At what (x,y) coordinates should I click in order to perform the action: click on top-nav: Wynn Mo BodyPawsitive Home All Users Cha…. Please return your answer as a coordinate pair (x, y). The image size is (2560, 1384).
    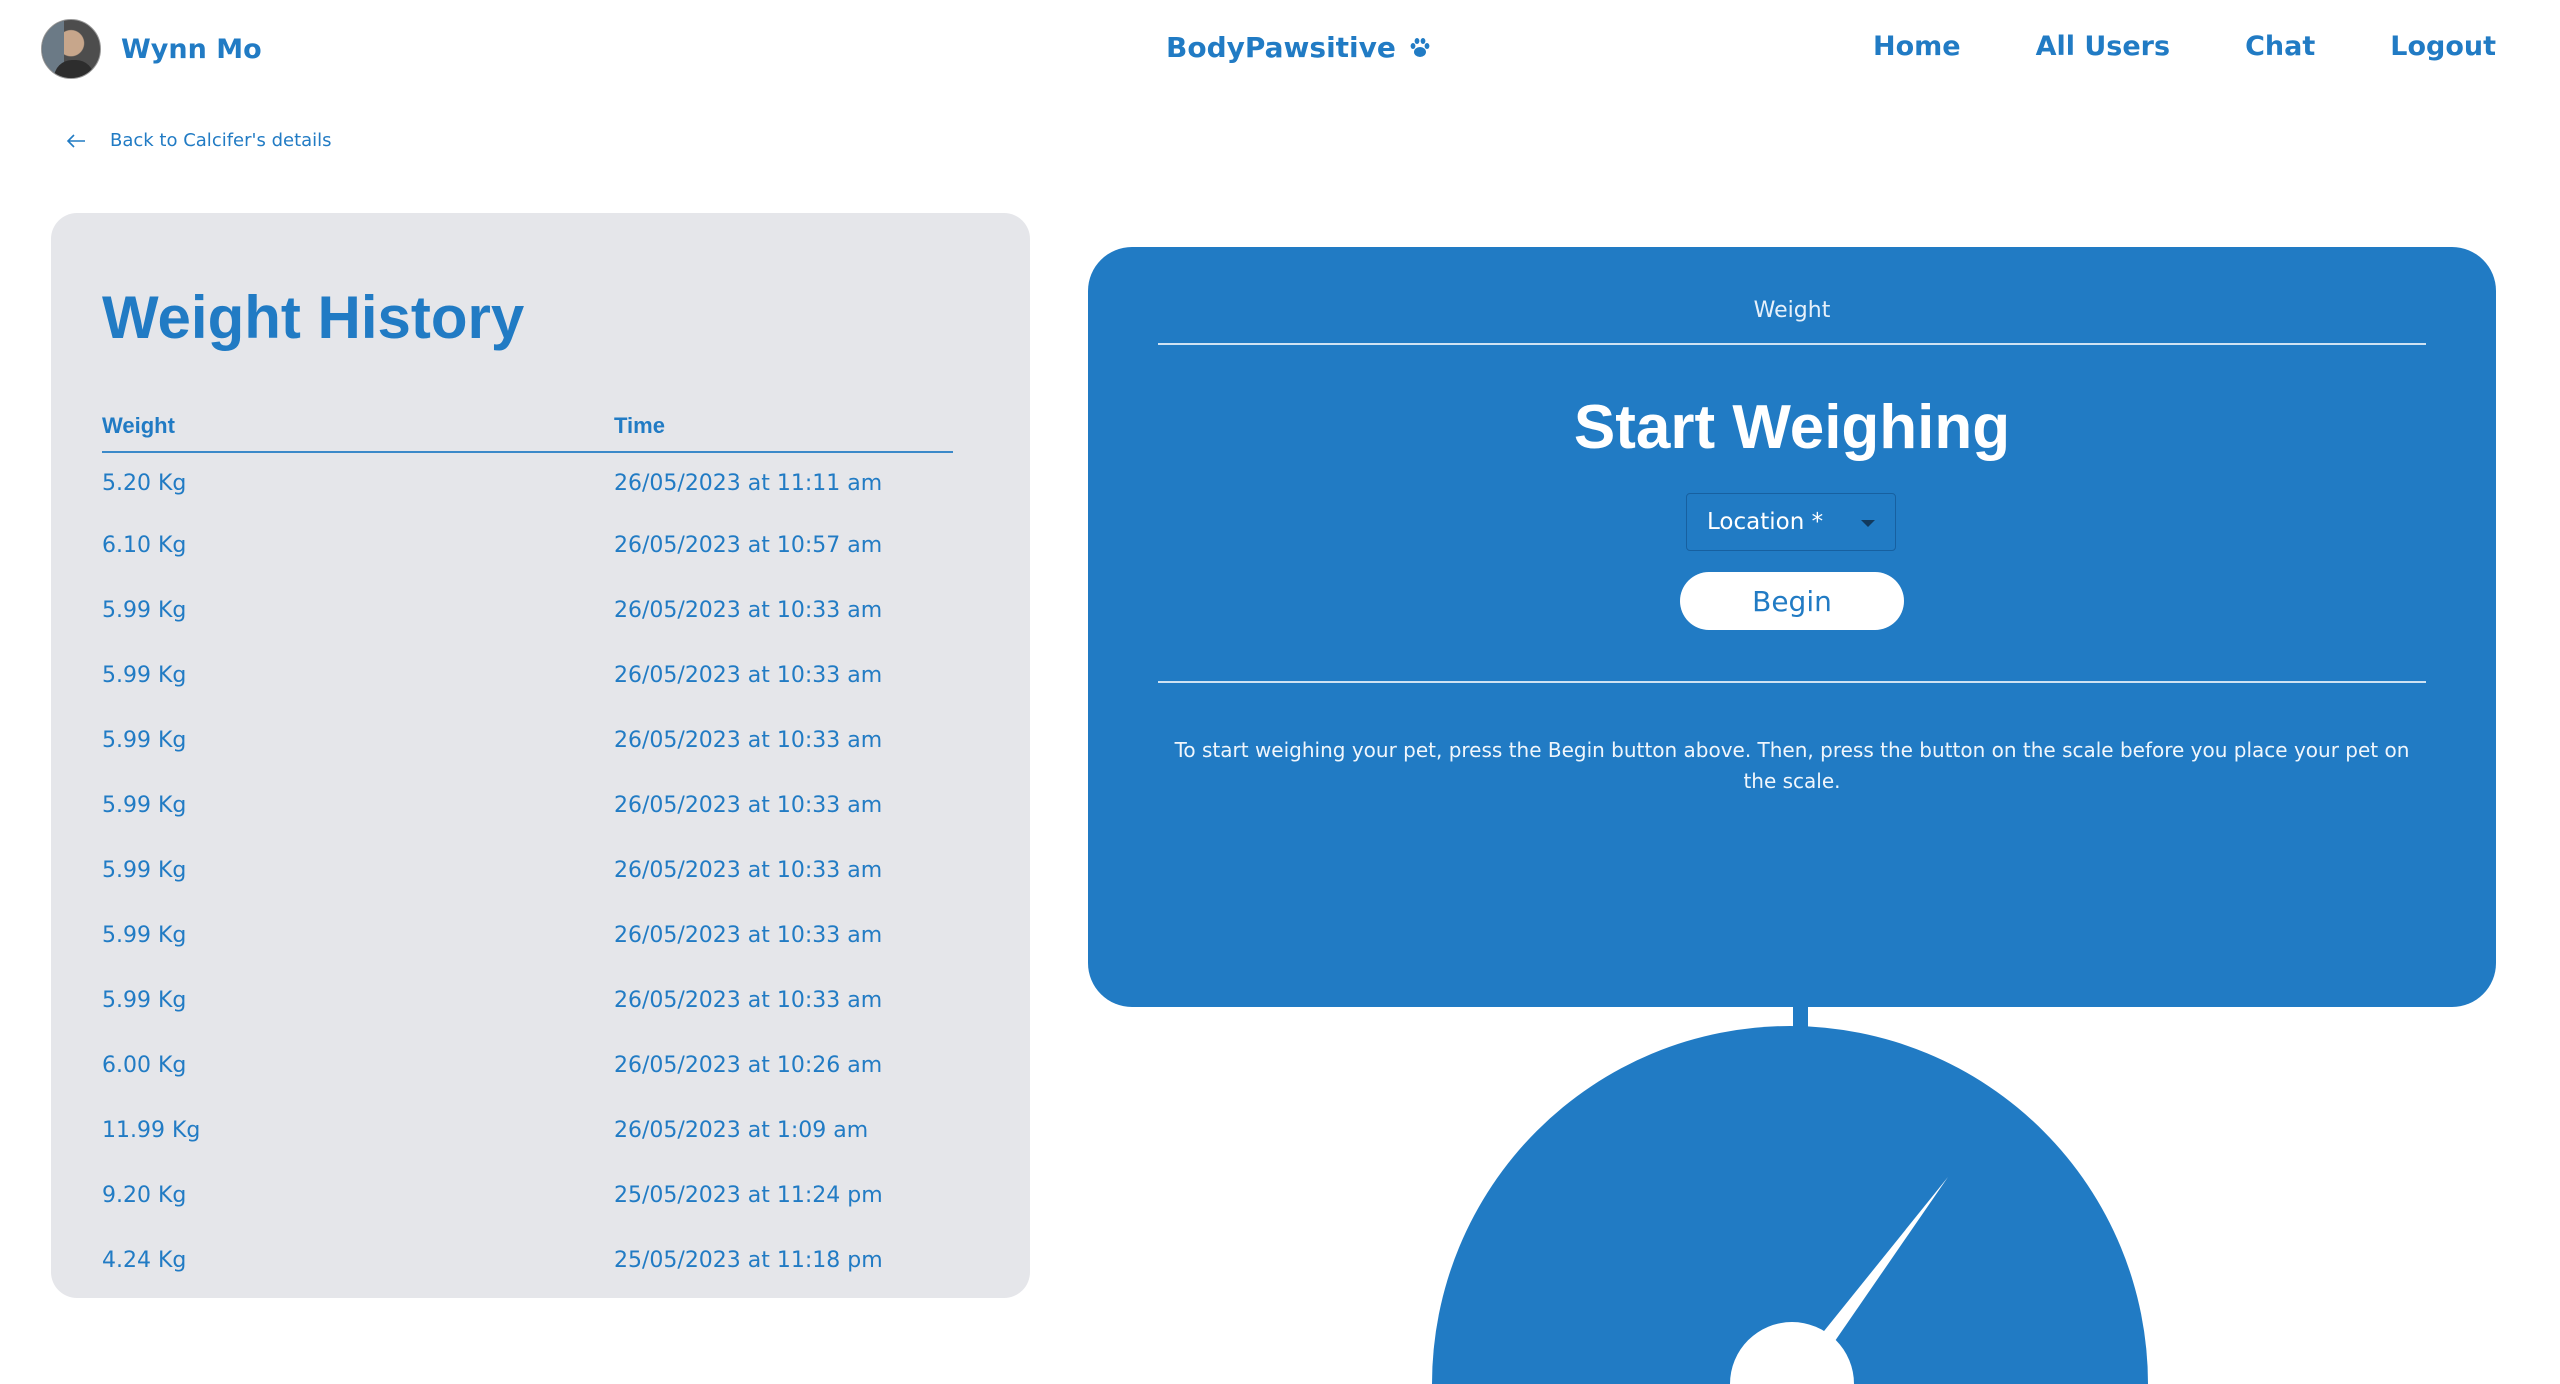
    Looking at the image, I should click on (1280, 50).